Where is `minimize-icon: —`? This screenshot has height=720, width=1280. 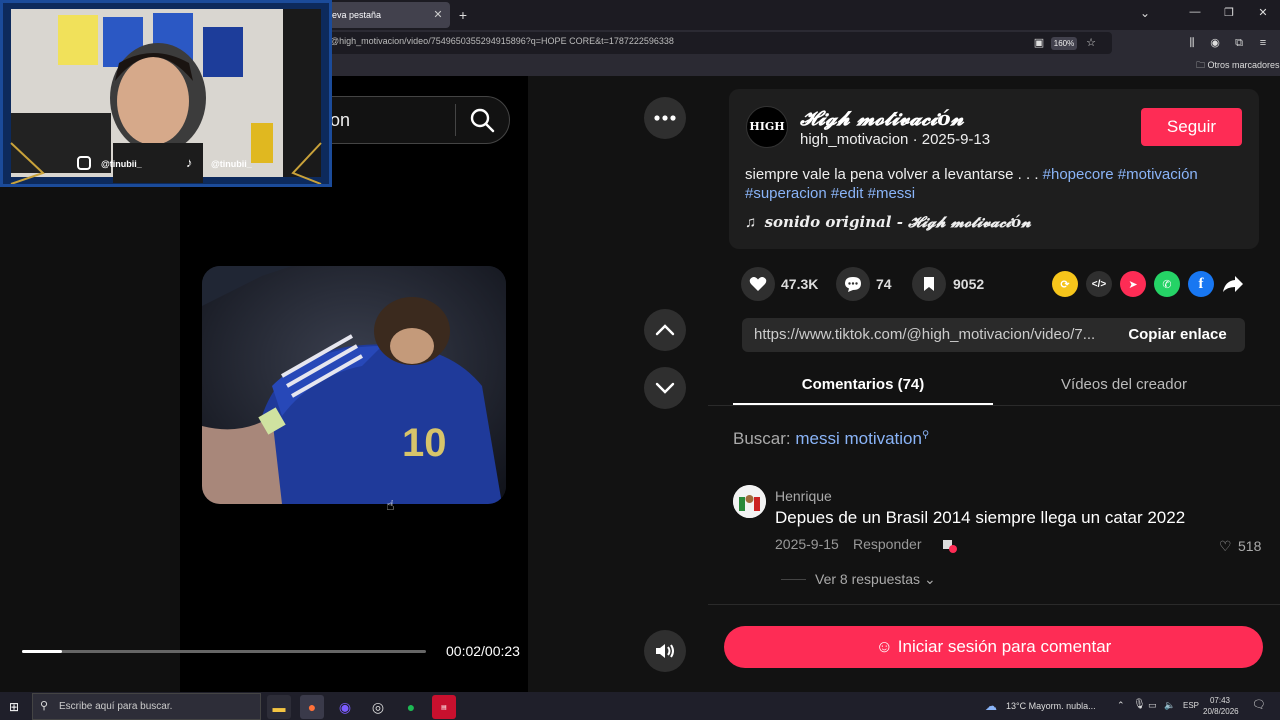
minimize-icon: — is located at coordinates (1195, 12).